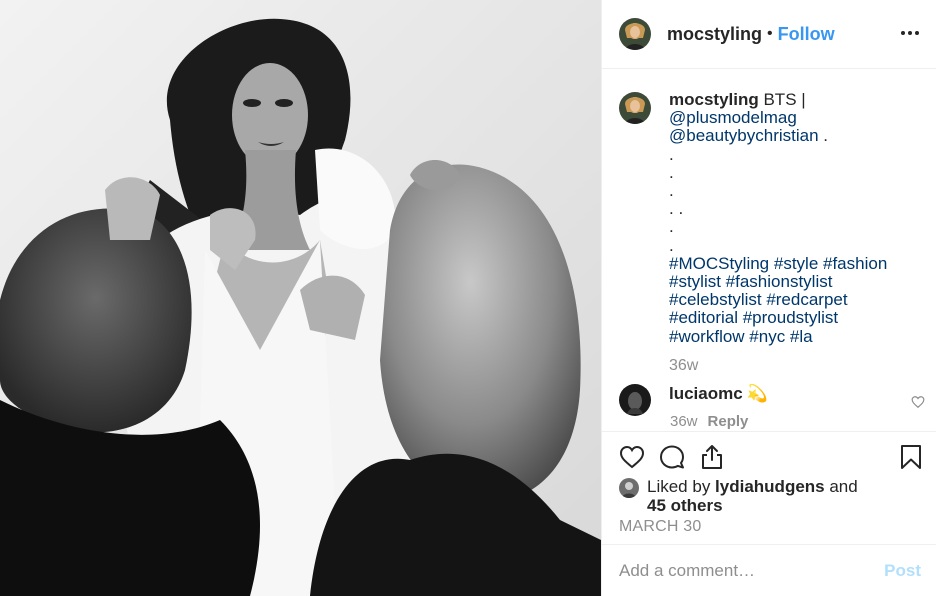  Describe the element at coordinates (684, 365) in the screenshot. I see `caption-timestamp: 36w` at that location.